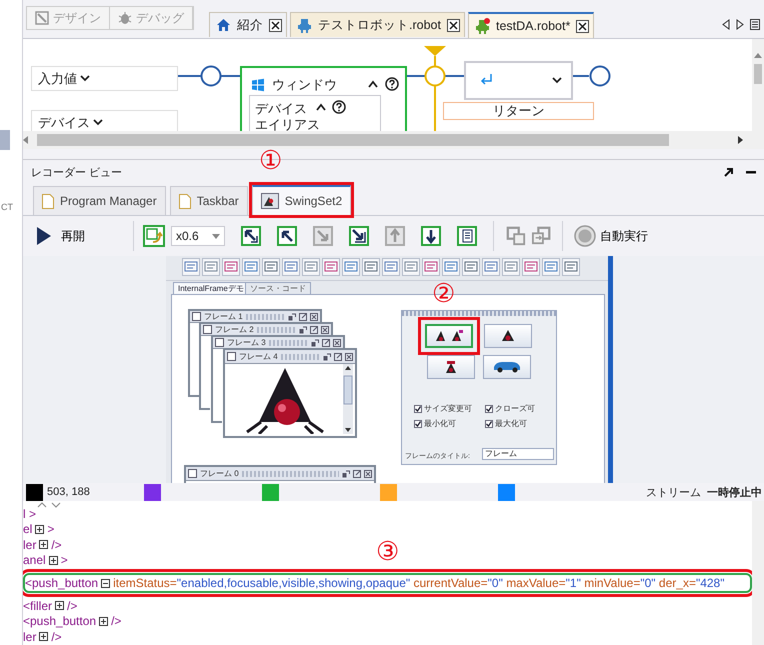 Image resolution: width=764 pixels, height=645 pixels. Describe the element at coordinates (557, 80) in the screenshot. I see `chevron-down-icon` at that location.